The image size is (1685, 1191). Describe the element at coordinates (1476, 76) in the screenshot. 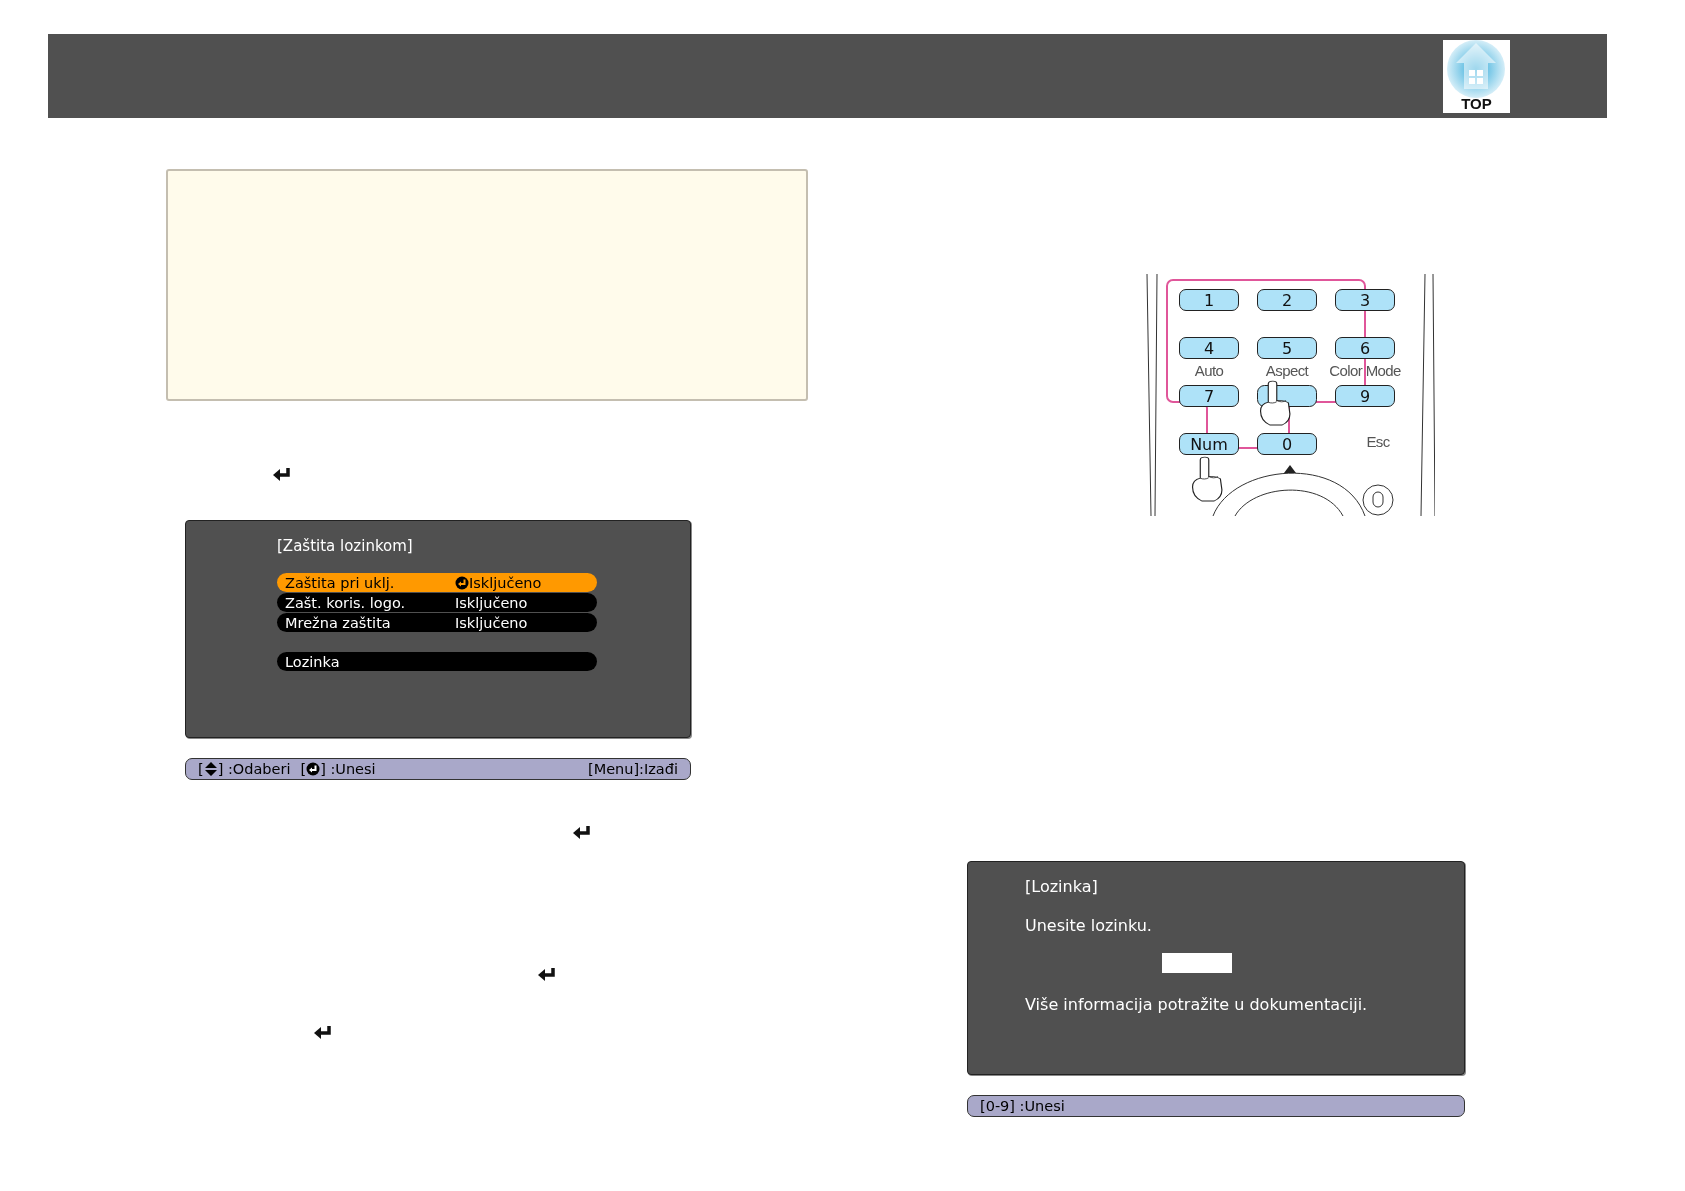

I see `top-button: TOP` at that location.